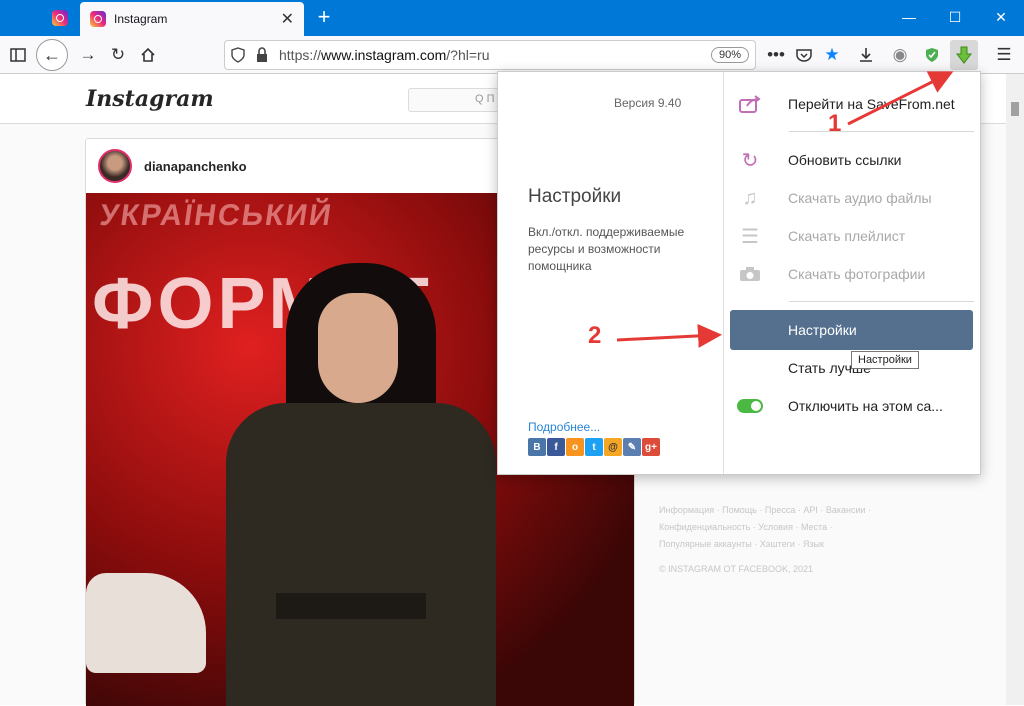  I want to click on tab-instagram: Instagram ✕, so click(192, 19).